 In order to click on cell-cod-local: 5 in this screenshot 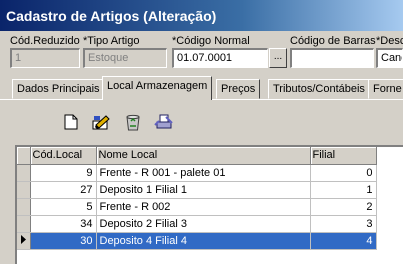, I will do `click(63, 207)`.